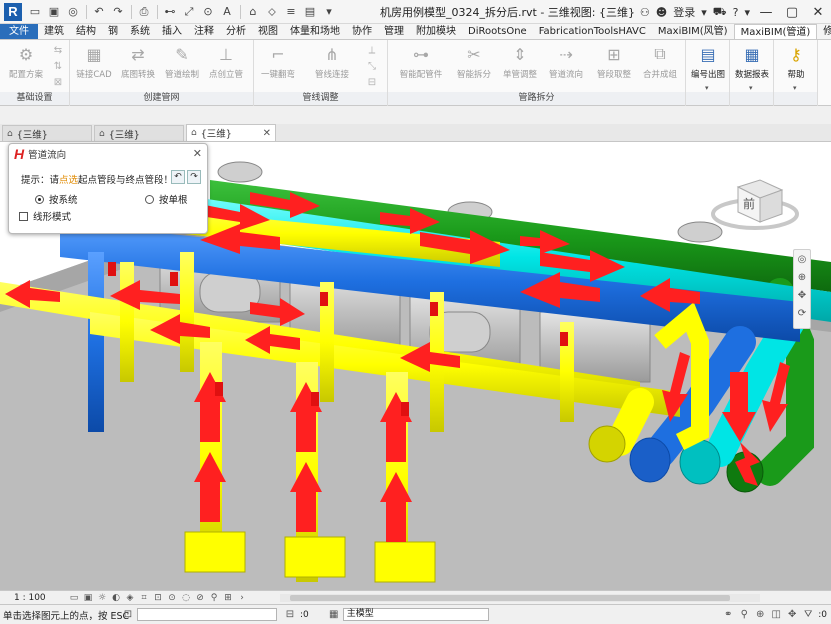  What do you see at coordinates (267, 133) in the screenshot?
I see `close-tab-icon: ✕` at bounding box center [267, 133].